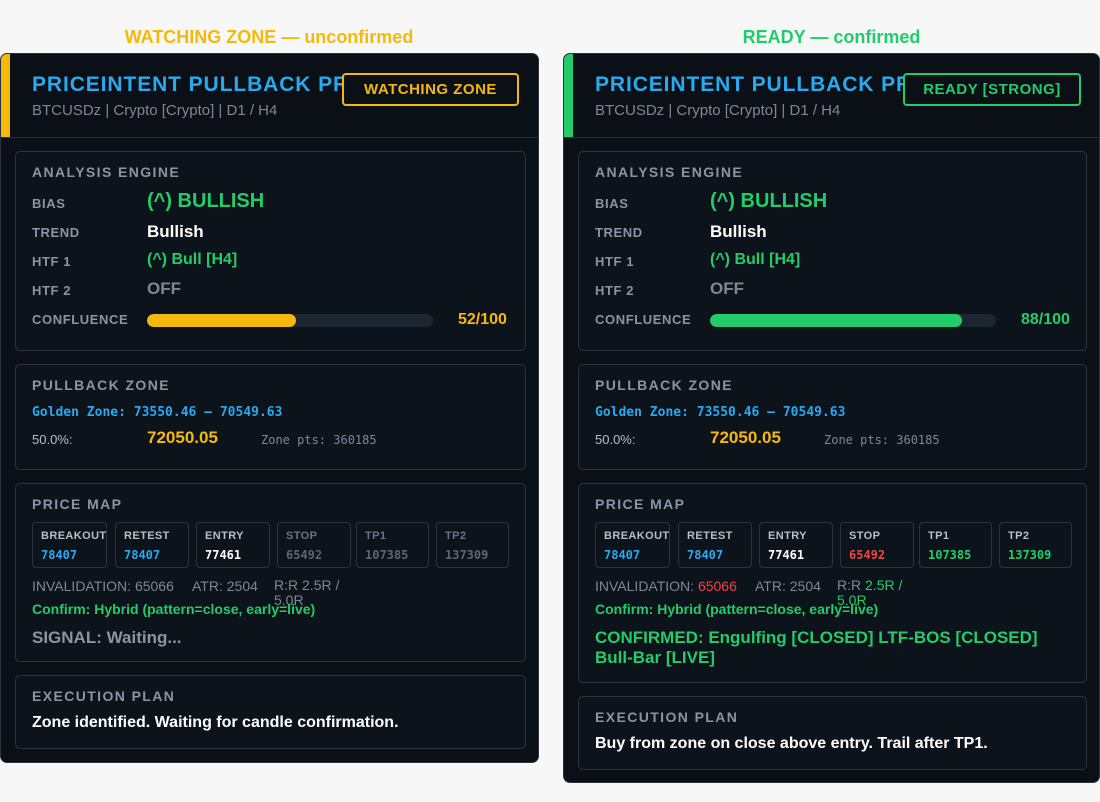 This screenshot has width=1100, height=802. I want to click on status-badge: READY [STRONG], so click(992, 89).